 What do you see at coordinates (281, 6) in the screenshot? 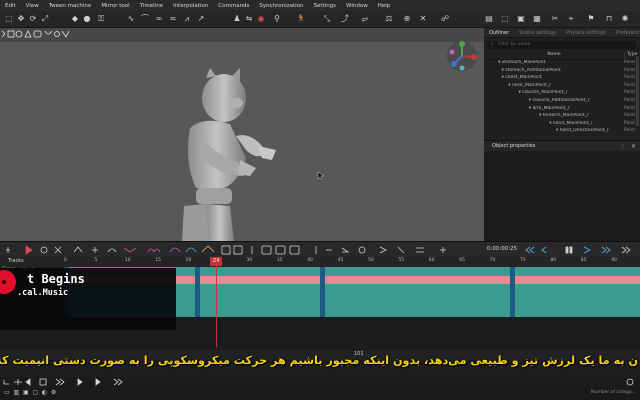
I see `menu-item-synchronization: Synchronization` at bounding box center [281, 6].